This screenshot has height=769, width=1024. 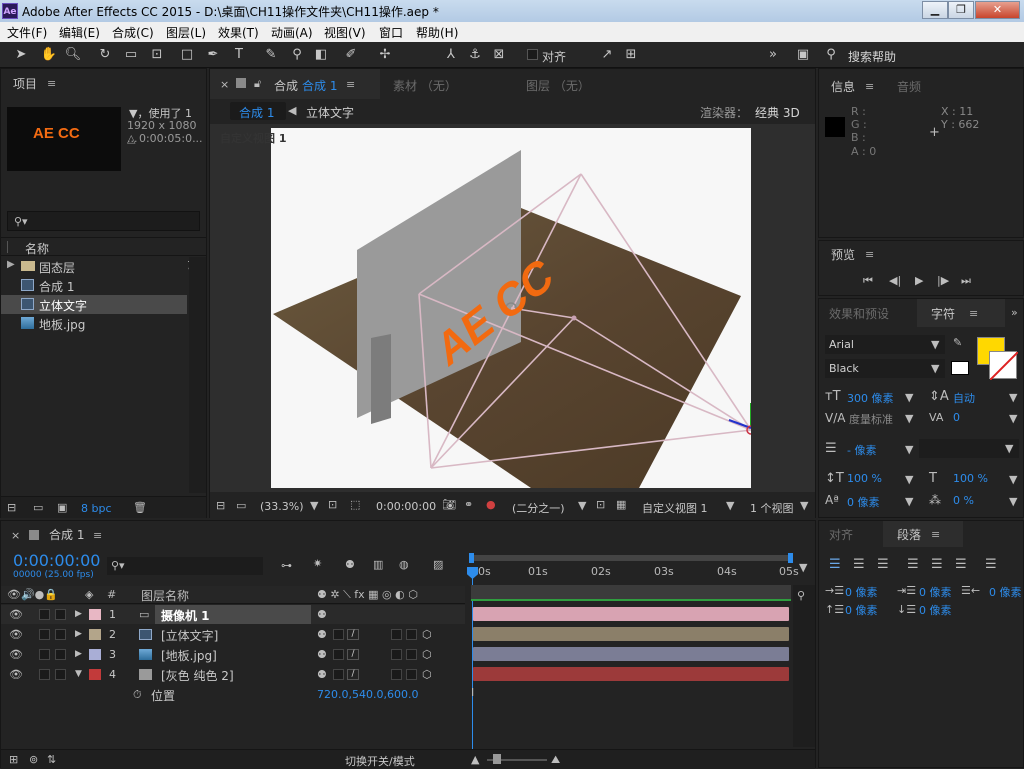 What do you see at coordinates (957, 342) in the screenshot?
I see `eyedropper-icon: ✎` at bounding box center [957, 342].